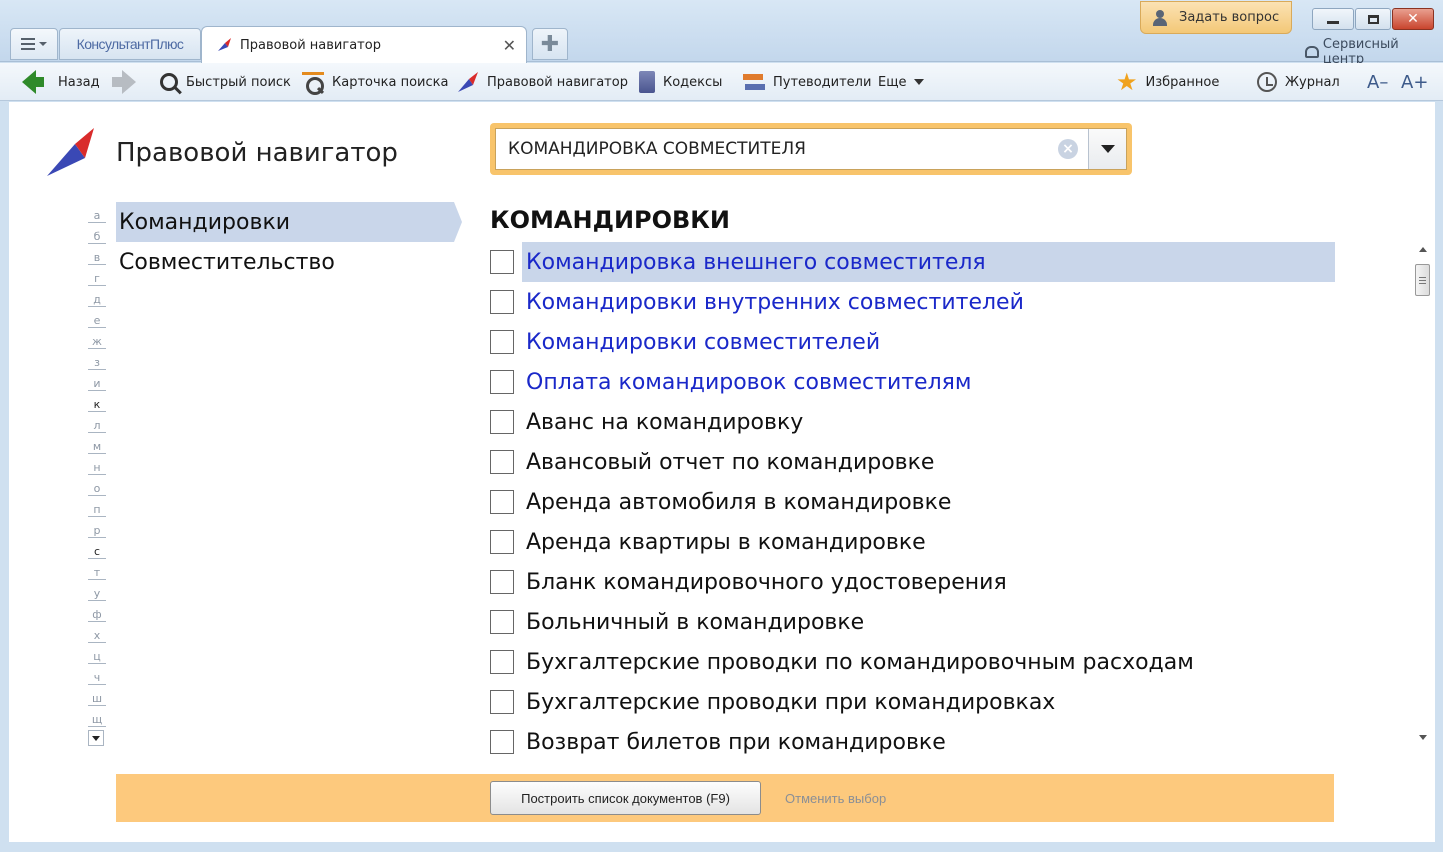 Image resolution: width=1443 pixels, height=852 pixels. I want to click on list-item: Бланк командировочного удостоверения, so click(912, 582).